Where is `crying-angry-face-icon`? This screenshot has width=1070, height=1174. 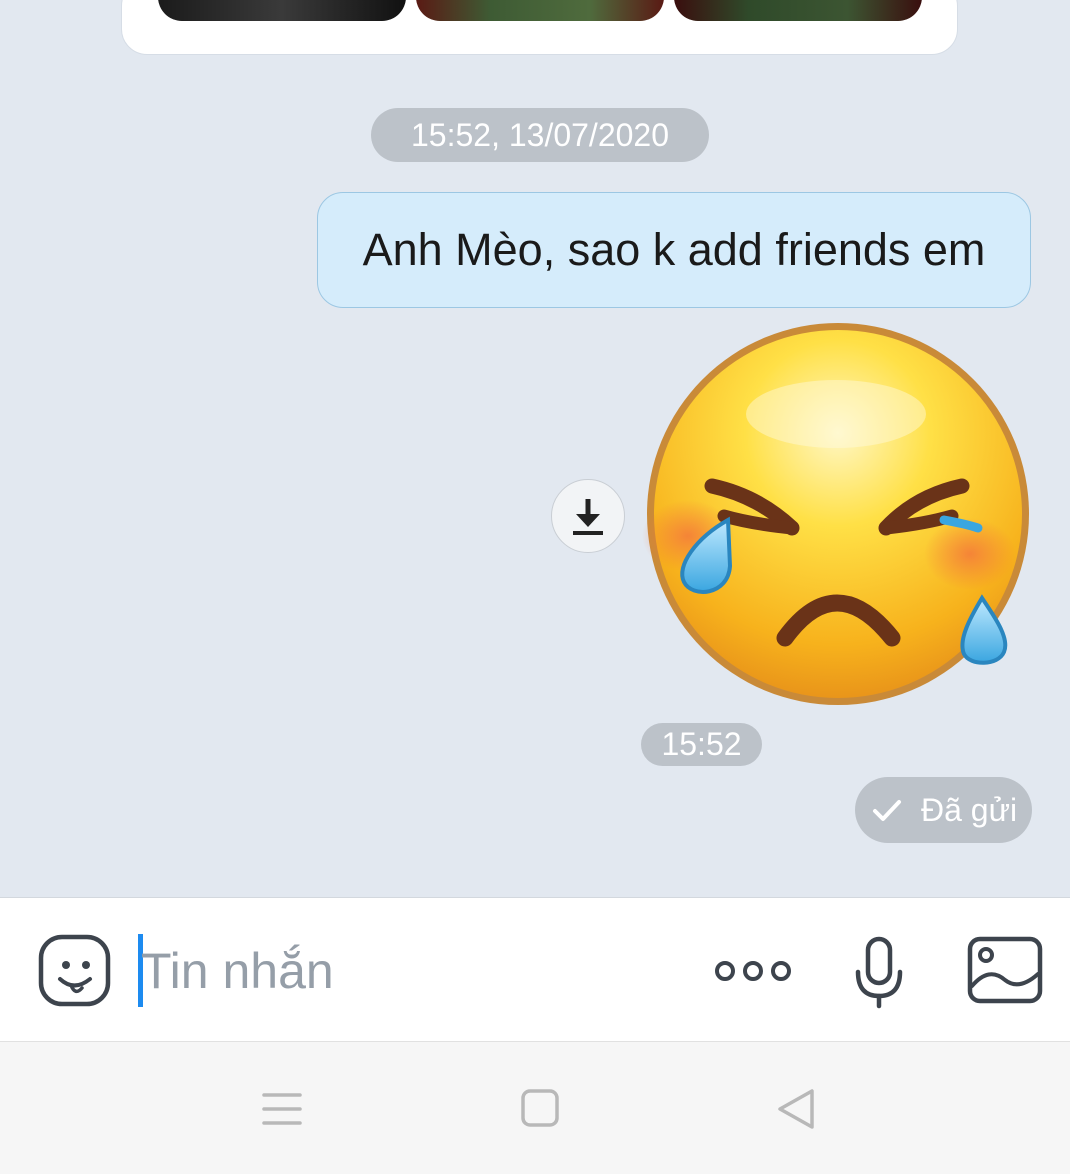
crying-angry-face-icon is located at coordinates (835, 514).